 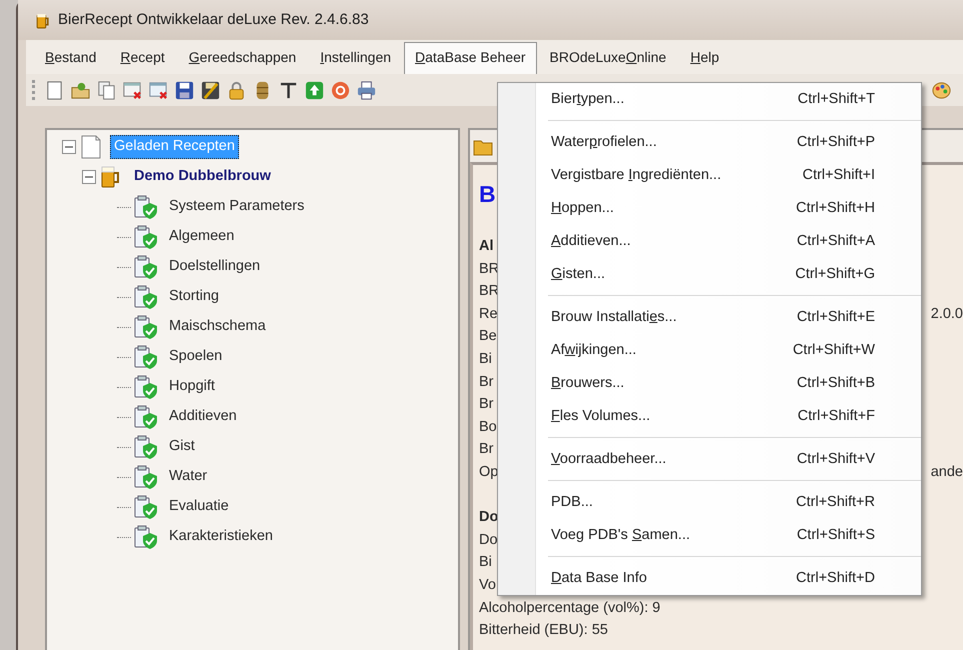 I want to click on shortcut-text: Ctrl+Shift+I, so click(x=838, y=175).